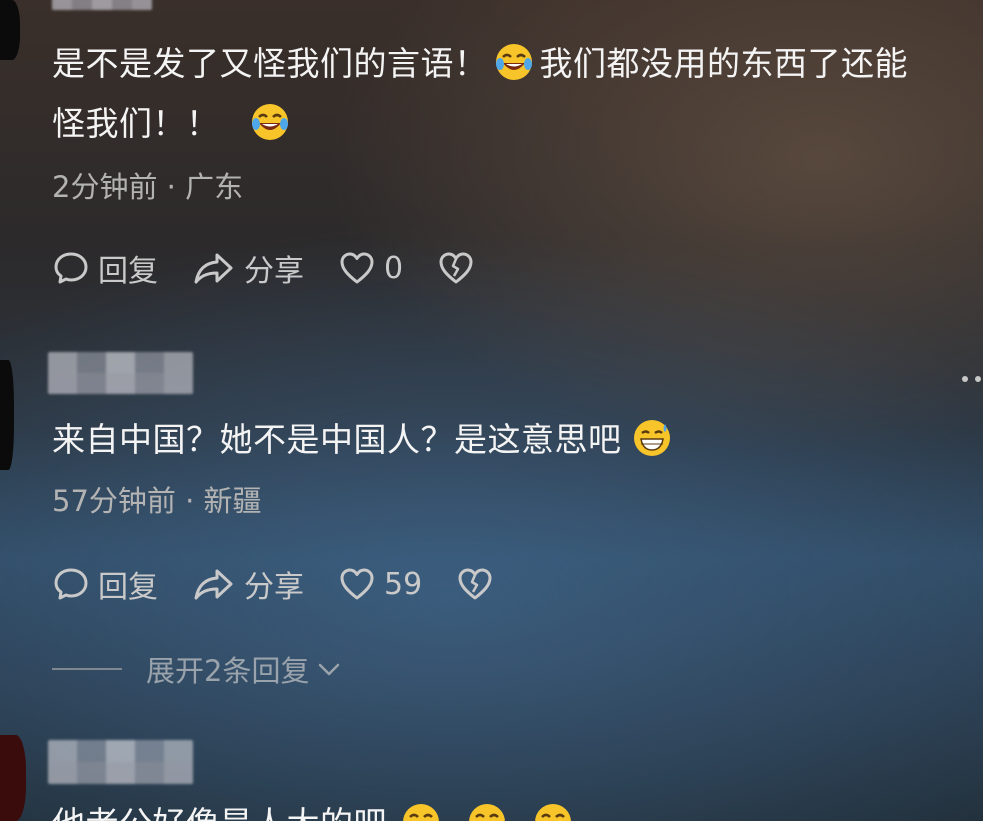 This screenshot has height=821, width=983. I want to click on comment-text-segment: 我们都没用的东西了还能, so click(723, 63).